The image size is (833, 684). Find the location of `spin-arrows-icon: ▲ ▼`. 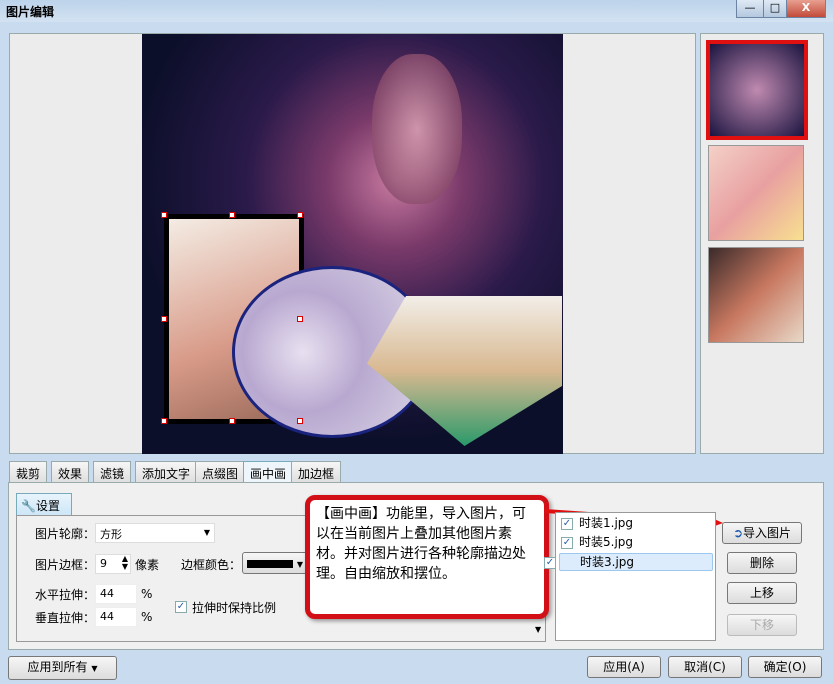

spin-arrows-icon: ▲ ▼ is located at coordinates (125, 563).